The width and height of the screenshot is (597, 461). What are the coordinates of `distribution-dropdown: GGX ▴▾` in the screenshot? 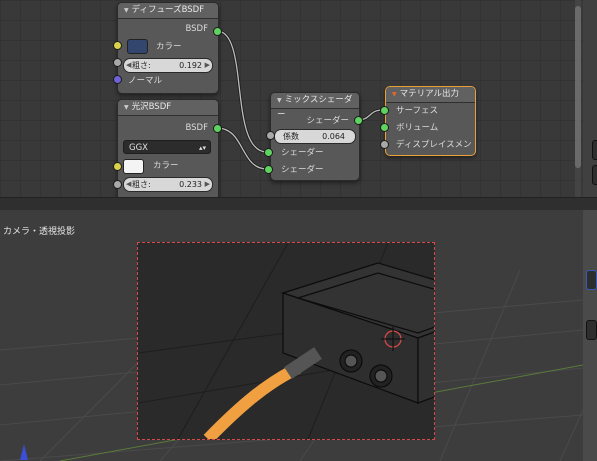 It's located at (167, 147).